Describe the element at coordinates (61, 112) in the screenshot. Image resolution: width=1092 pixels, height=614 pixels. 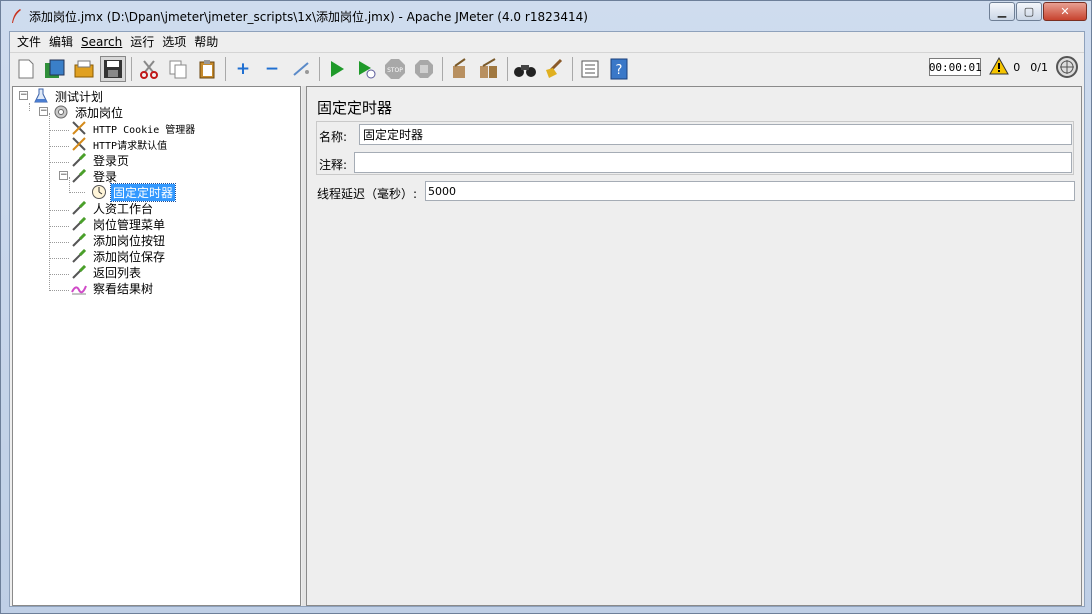
I see `thread-group-icon` at that location.